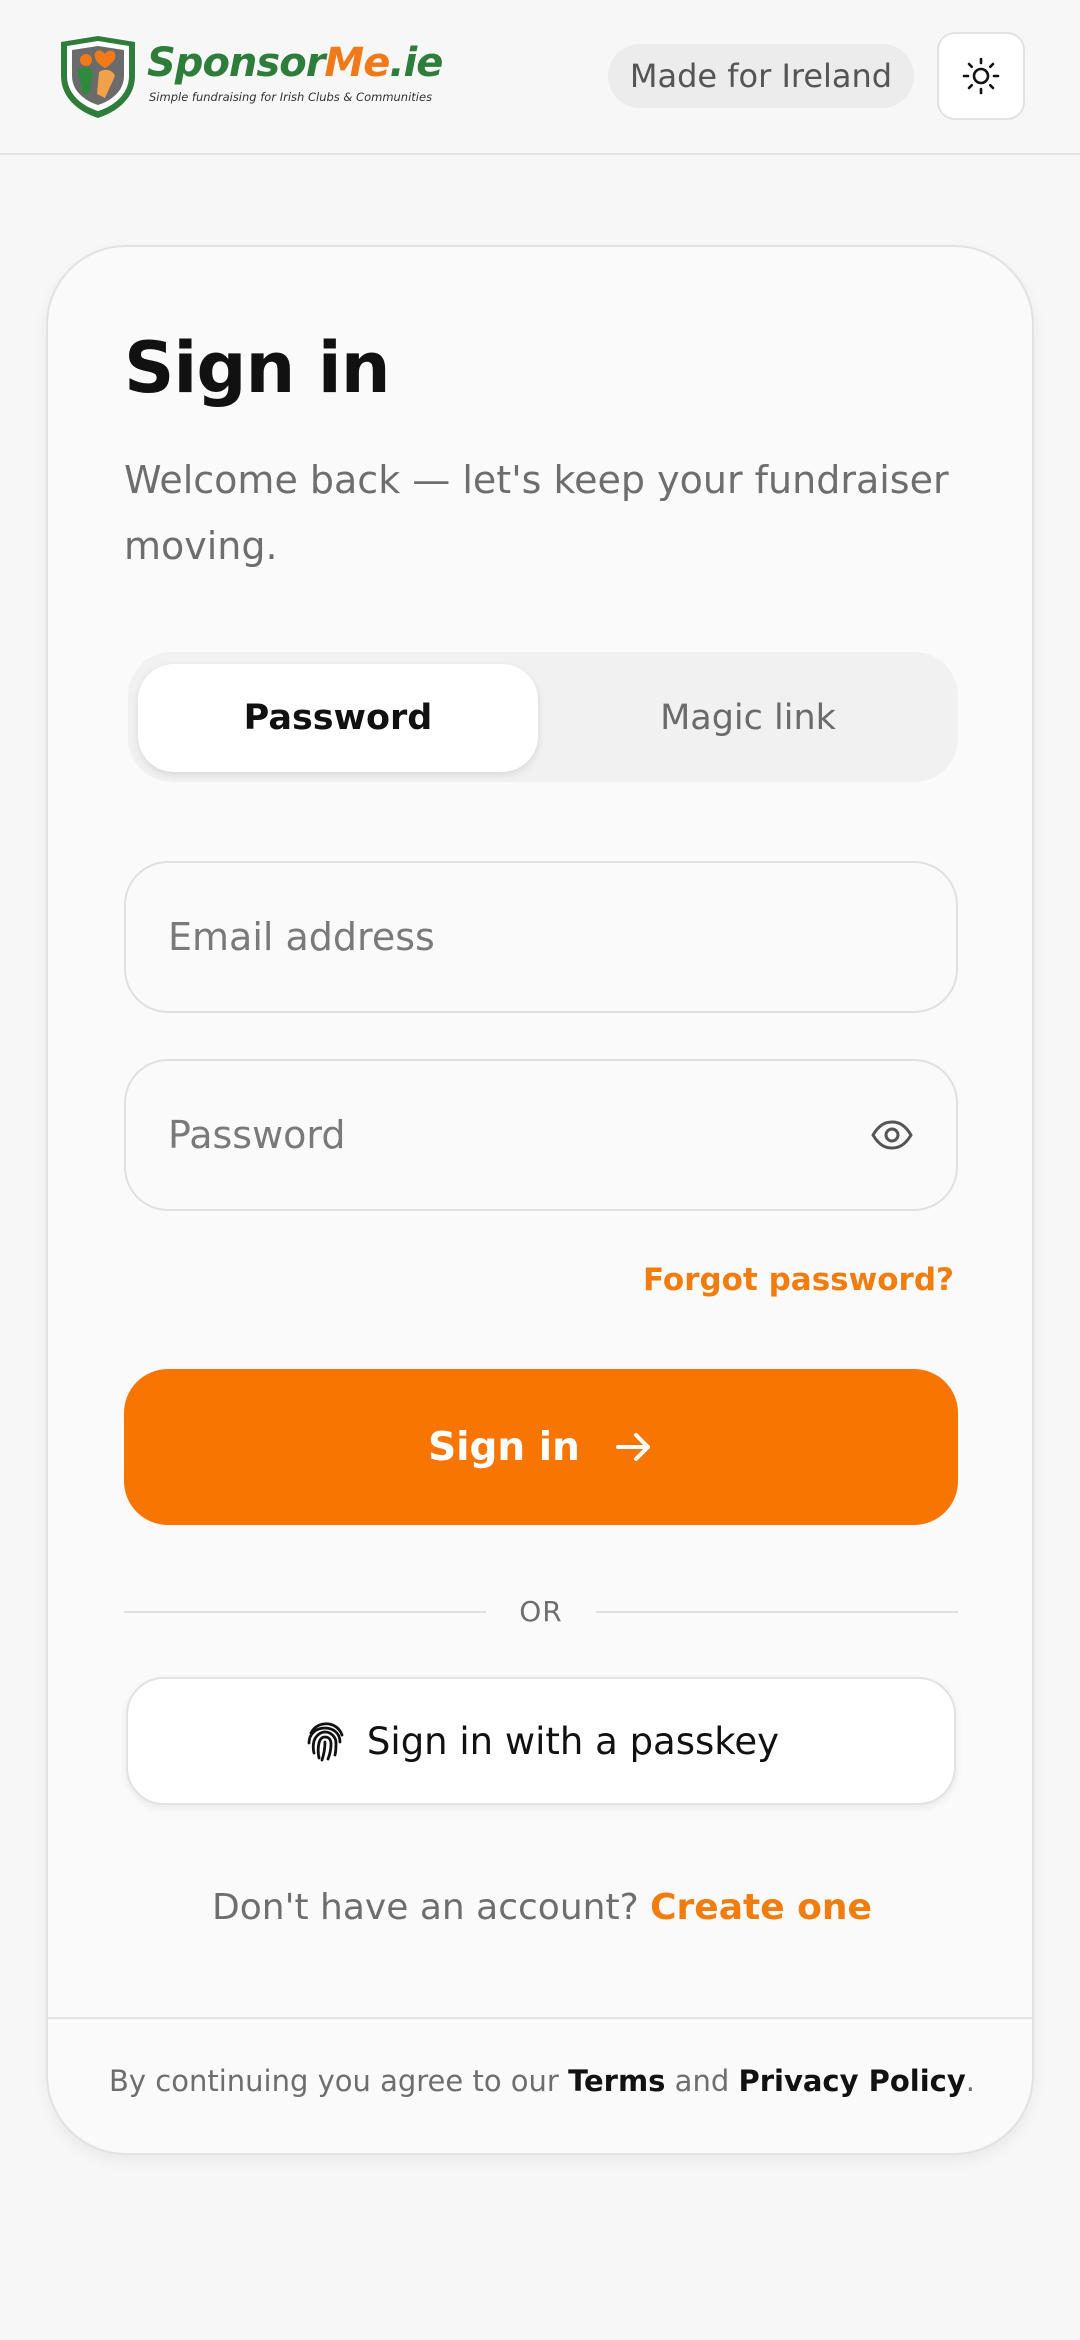 The height and width of the screenshot is (2340, 1080). What do you see at coordinates (325, 1742) in the screenshot?
I see `fingerprint-icon` at bounding box center [325, 1742].